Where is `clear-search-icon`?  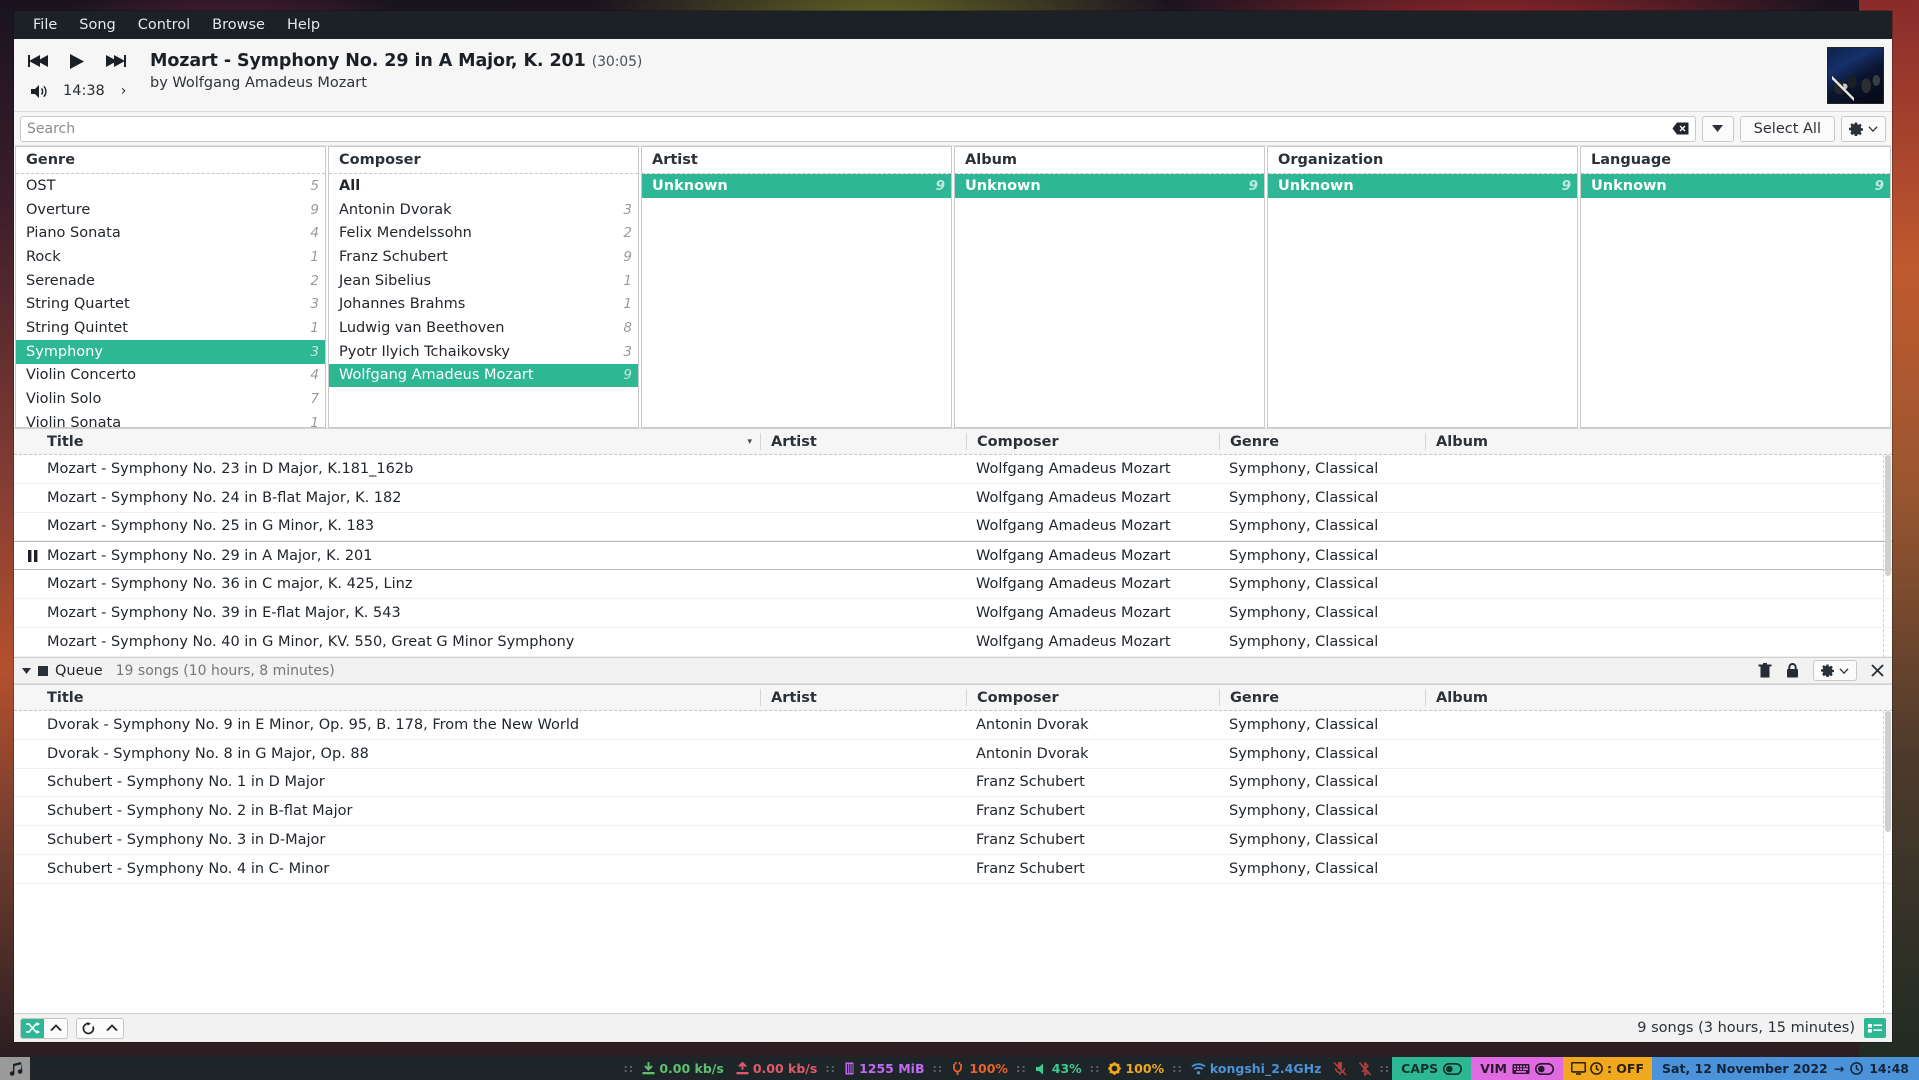 clear-search-icon is located at coordinates (1680, 128).